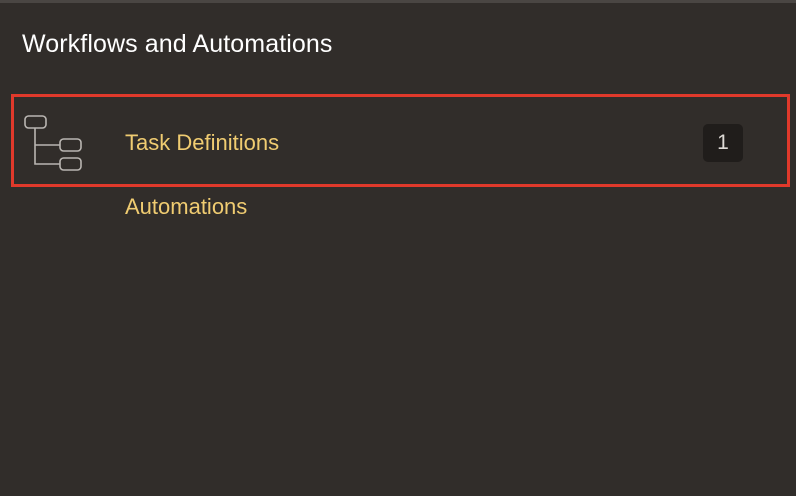 The image size is (796, 496). What do you see at coordinates (177, 44) in the screenshot?
I see `panel-title: Workflows and Automations` at bounding box center [177, 44].